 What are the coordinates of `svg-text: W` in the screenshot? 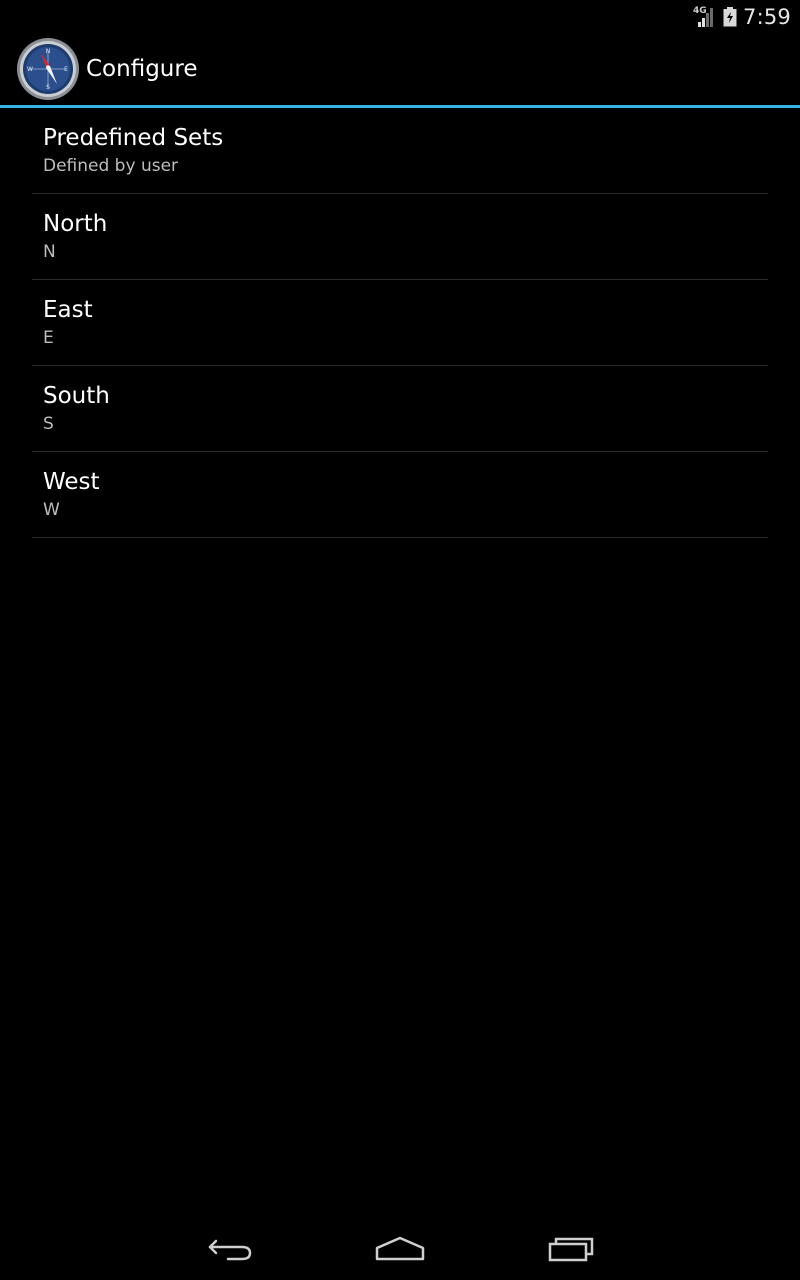 It's located at (30, 69).